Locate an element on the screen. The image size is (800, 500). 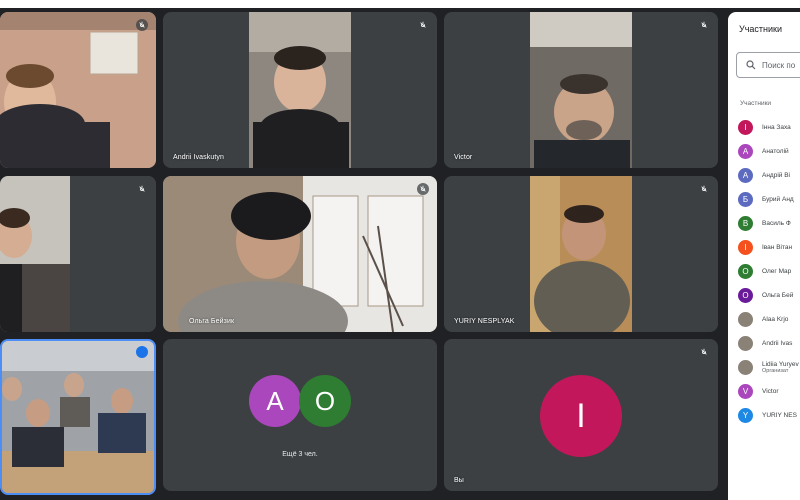
panel-section-label: Участники is located at coordinates (756, 103).